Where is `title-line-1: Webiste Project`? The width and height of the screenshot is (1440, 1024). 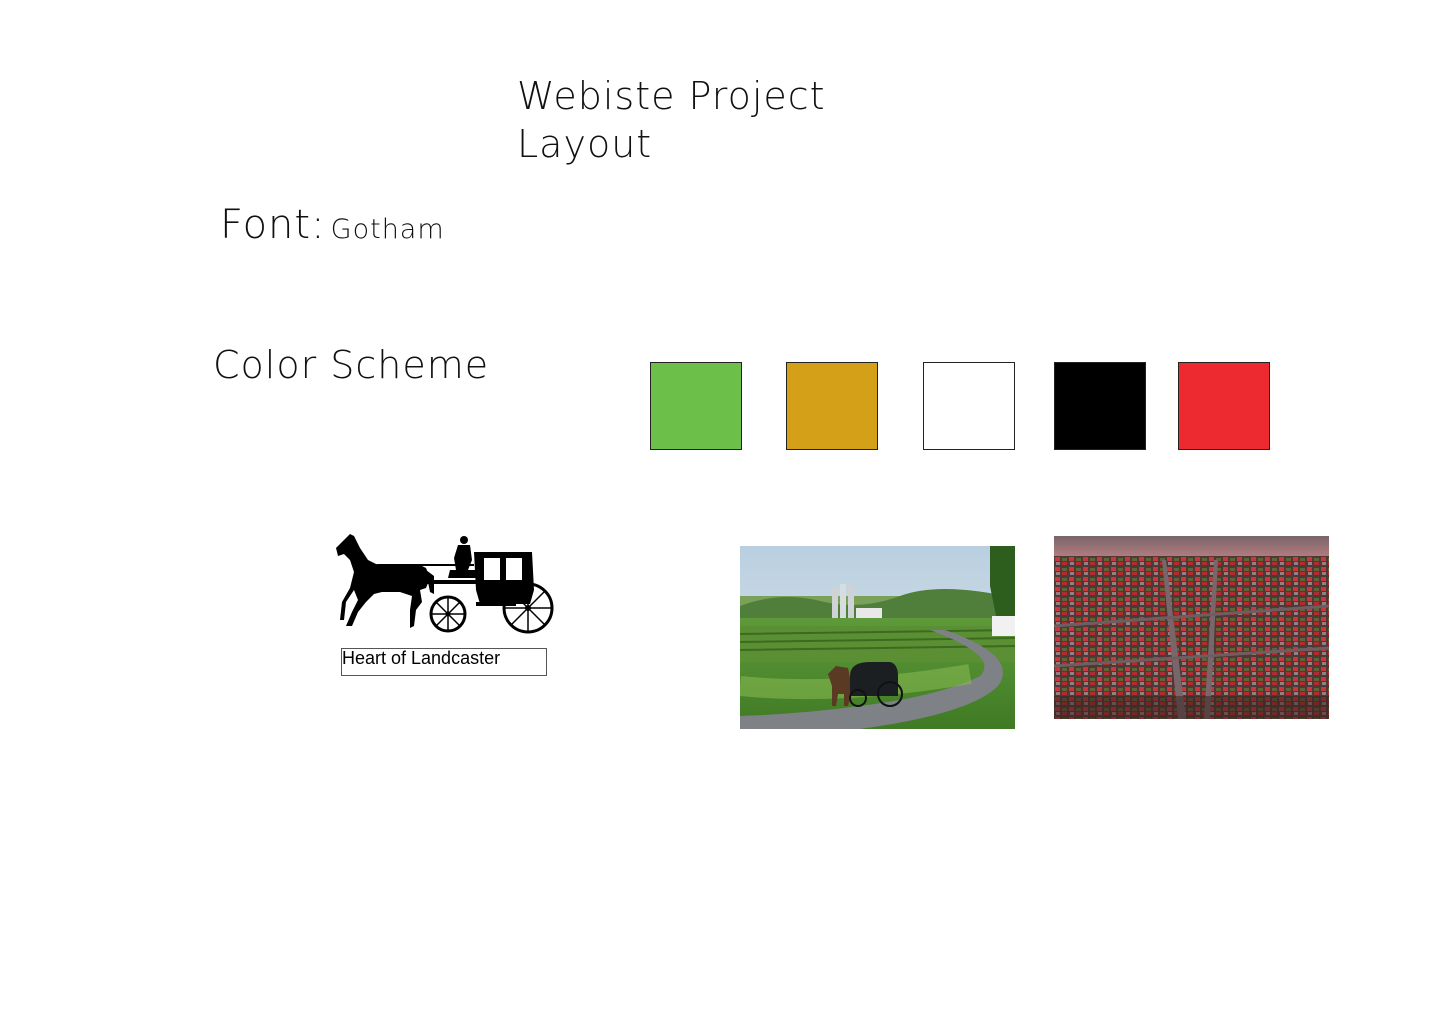
title-line-1: Webiste Project is located at coordinates (671, 96).